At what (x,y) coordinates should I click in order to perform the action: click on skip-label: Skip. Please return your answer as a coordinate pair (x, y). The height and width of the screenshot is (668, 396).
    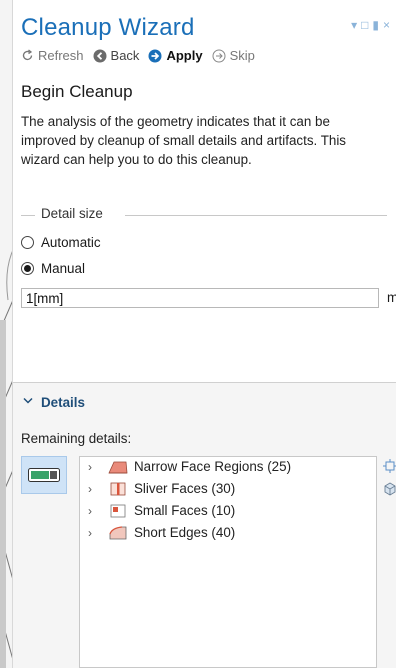
    Looking at the image, I should click on (242, 55).